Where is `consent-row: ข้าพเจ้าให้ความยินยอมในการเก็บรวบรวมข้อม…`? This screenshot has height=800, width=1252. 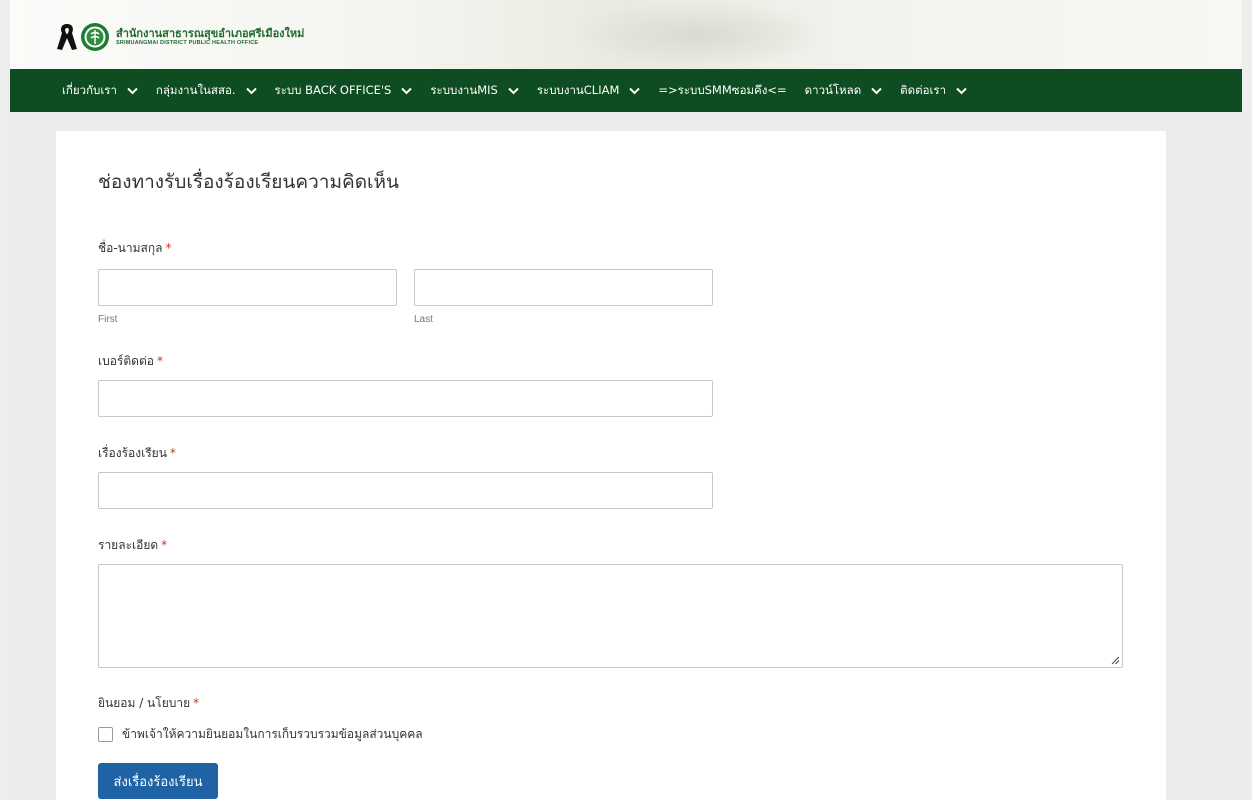
consent-row: ข้าพเจ้าให้ความยินยอมในการเก็บรวบรวมข้อม… is located at coordinates (260, 734).